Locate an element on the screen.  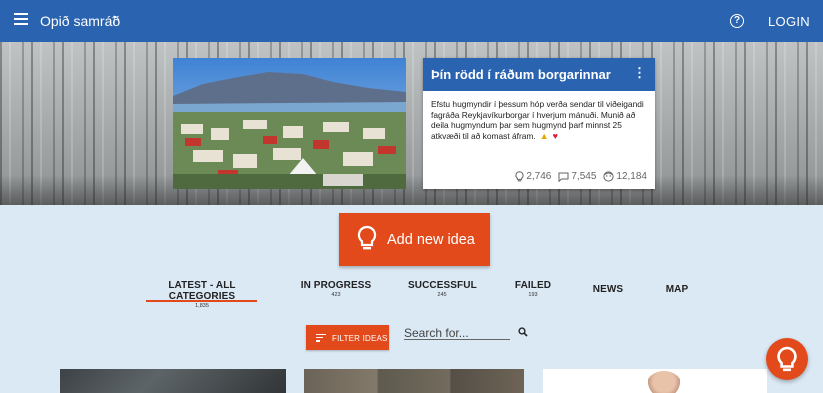
search-input is located at coordinates (457, 333).